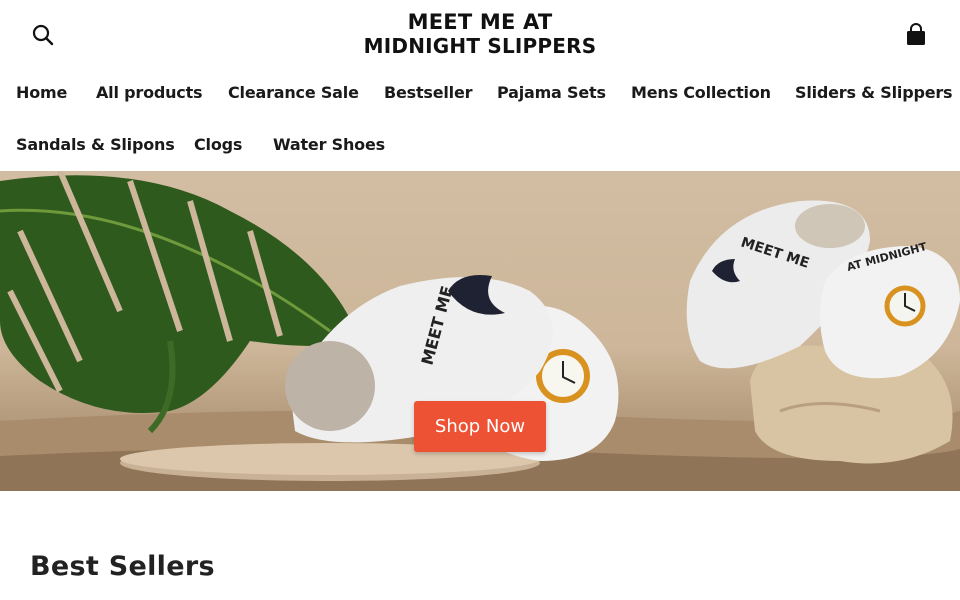  Describe the element at coordinates (551, 92) in the screenshot. I see `nav-item-pajama-sets: Pajama Sets` at that location.